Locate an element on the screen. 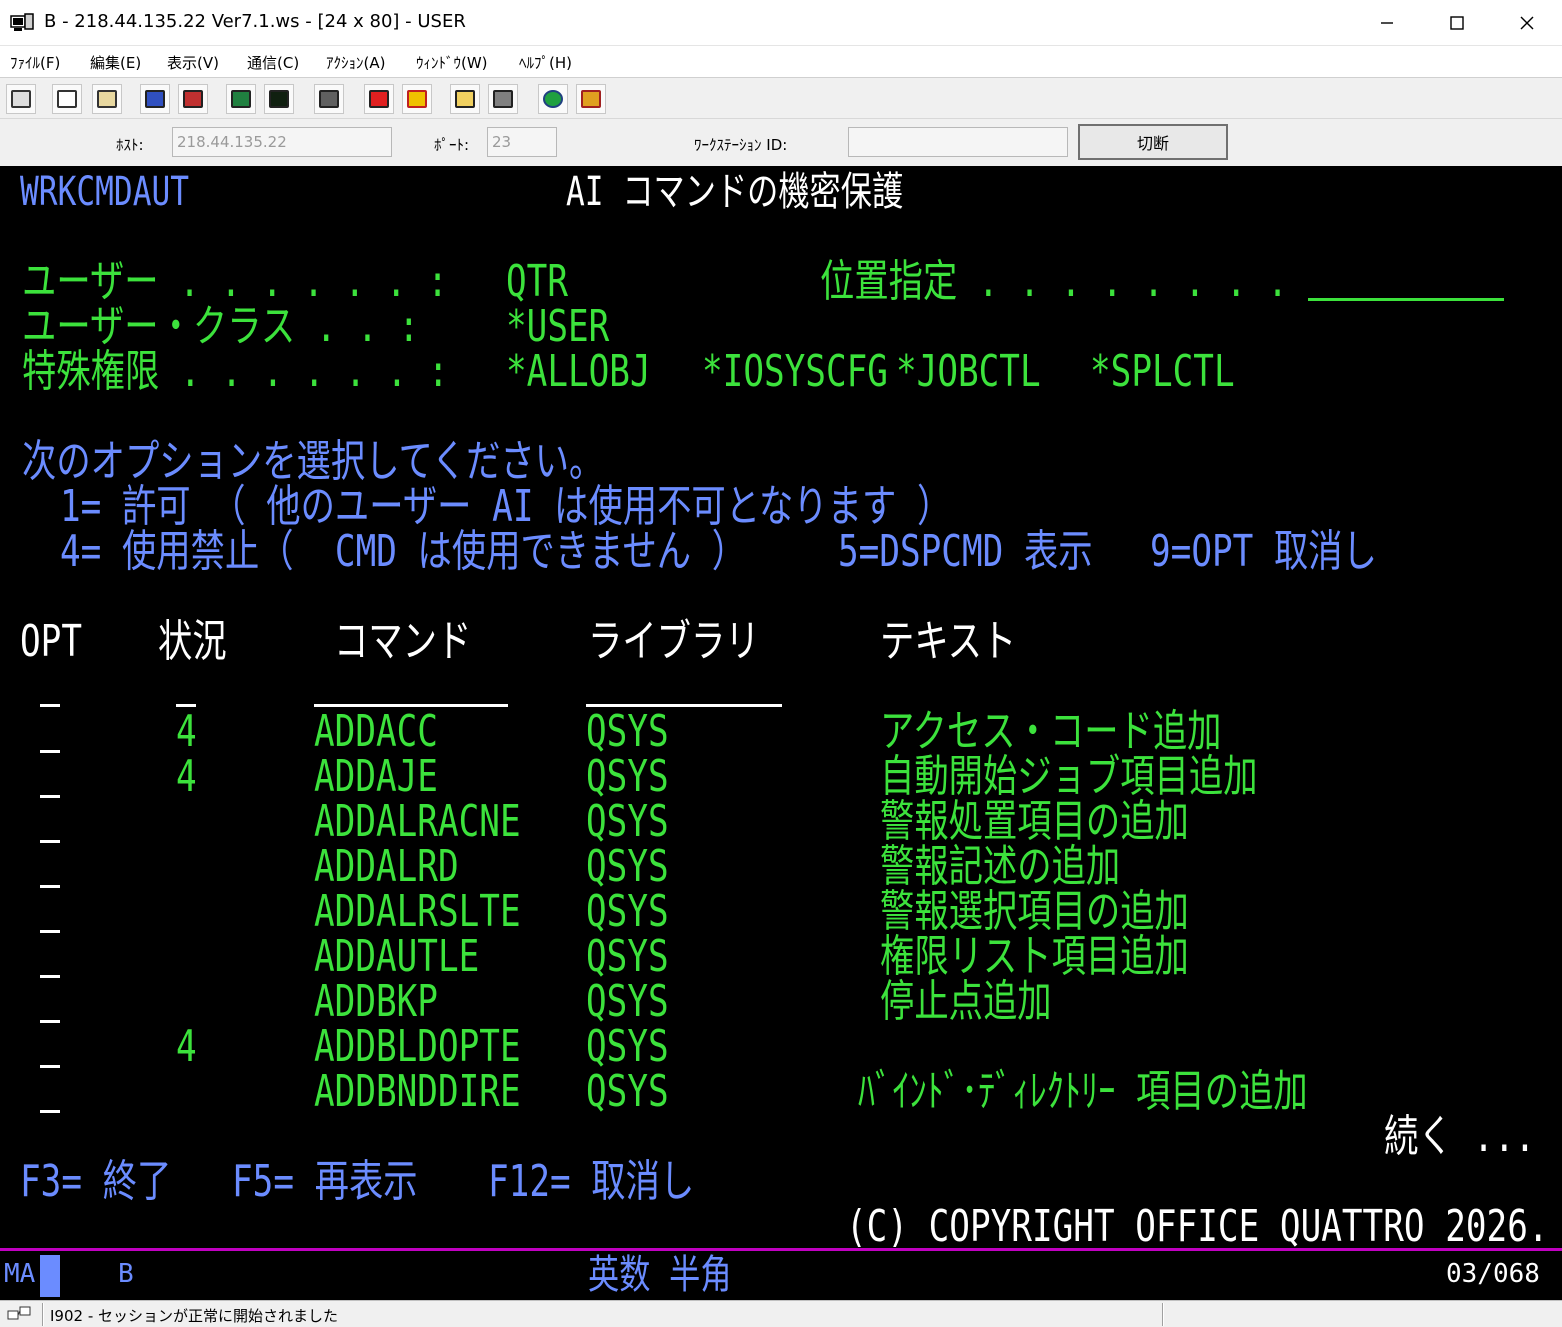 Image resolution: width=1562 pixels, height=1327 pixels. row-command: ADDBLDOPTE is located at coordinates (417, 1046).